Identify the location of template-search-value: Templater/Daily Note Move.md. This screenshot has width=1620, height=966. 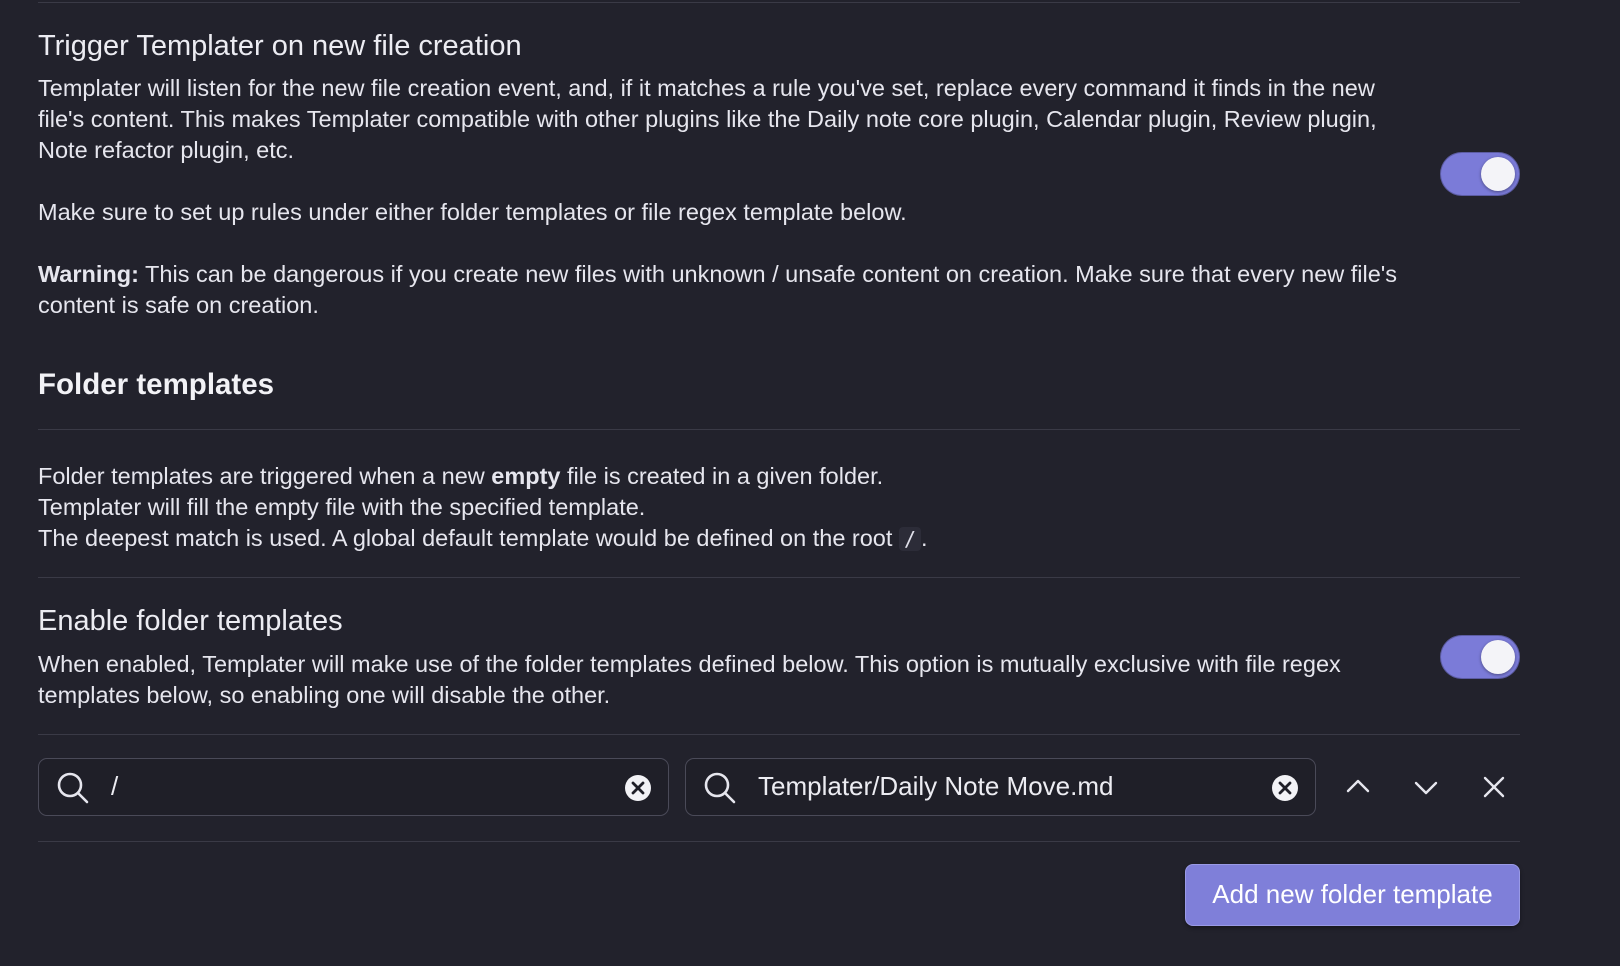
(935, 786).